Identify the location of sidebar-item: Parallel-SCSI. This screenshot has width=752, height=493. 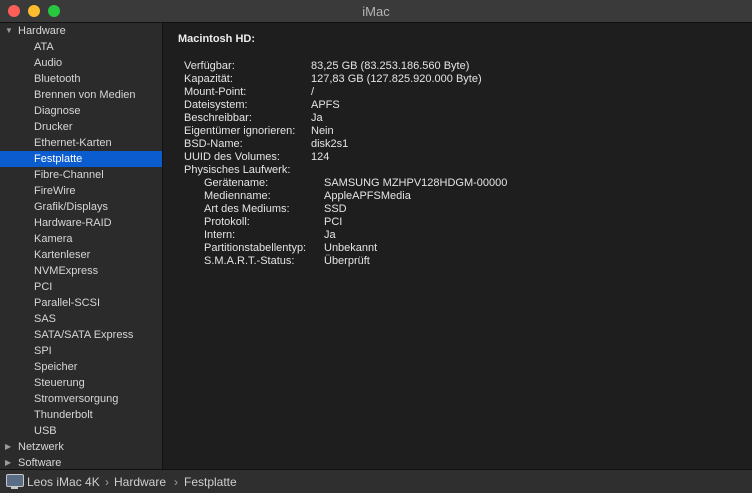
(81, 303).